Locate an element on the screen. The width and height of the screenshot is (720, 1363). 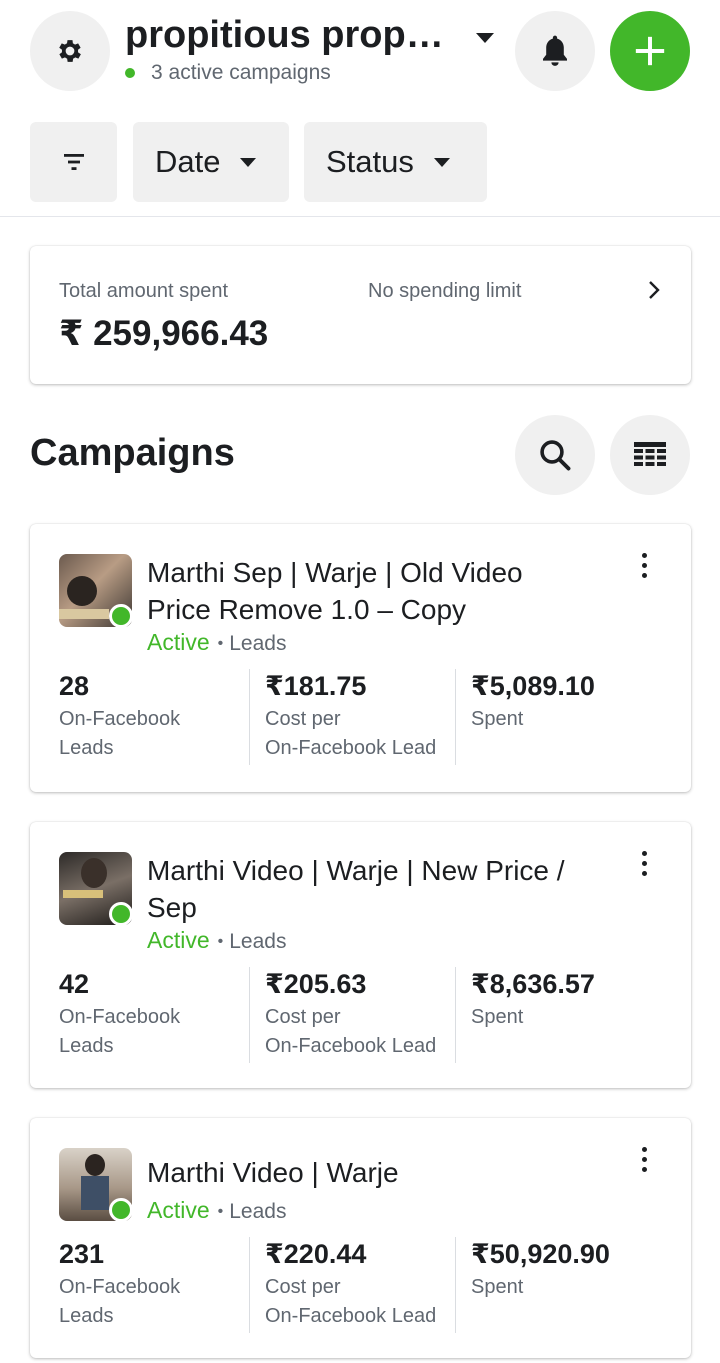
search-icon is located at coordinates (555, 455).